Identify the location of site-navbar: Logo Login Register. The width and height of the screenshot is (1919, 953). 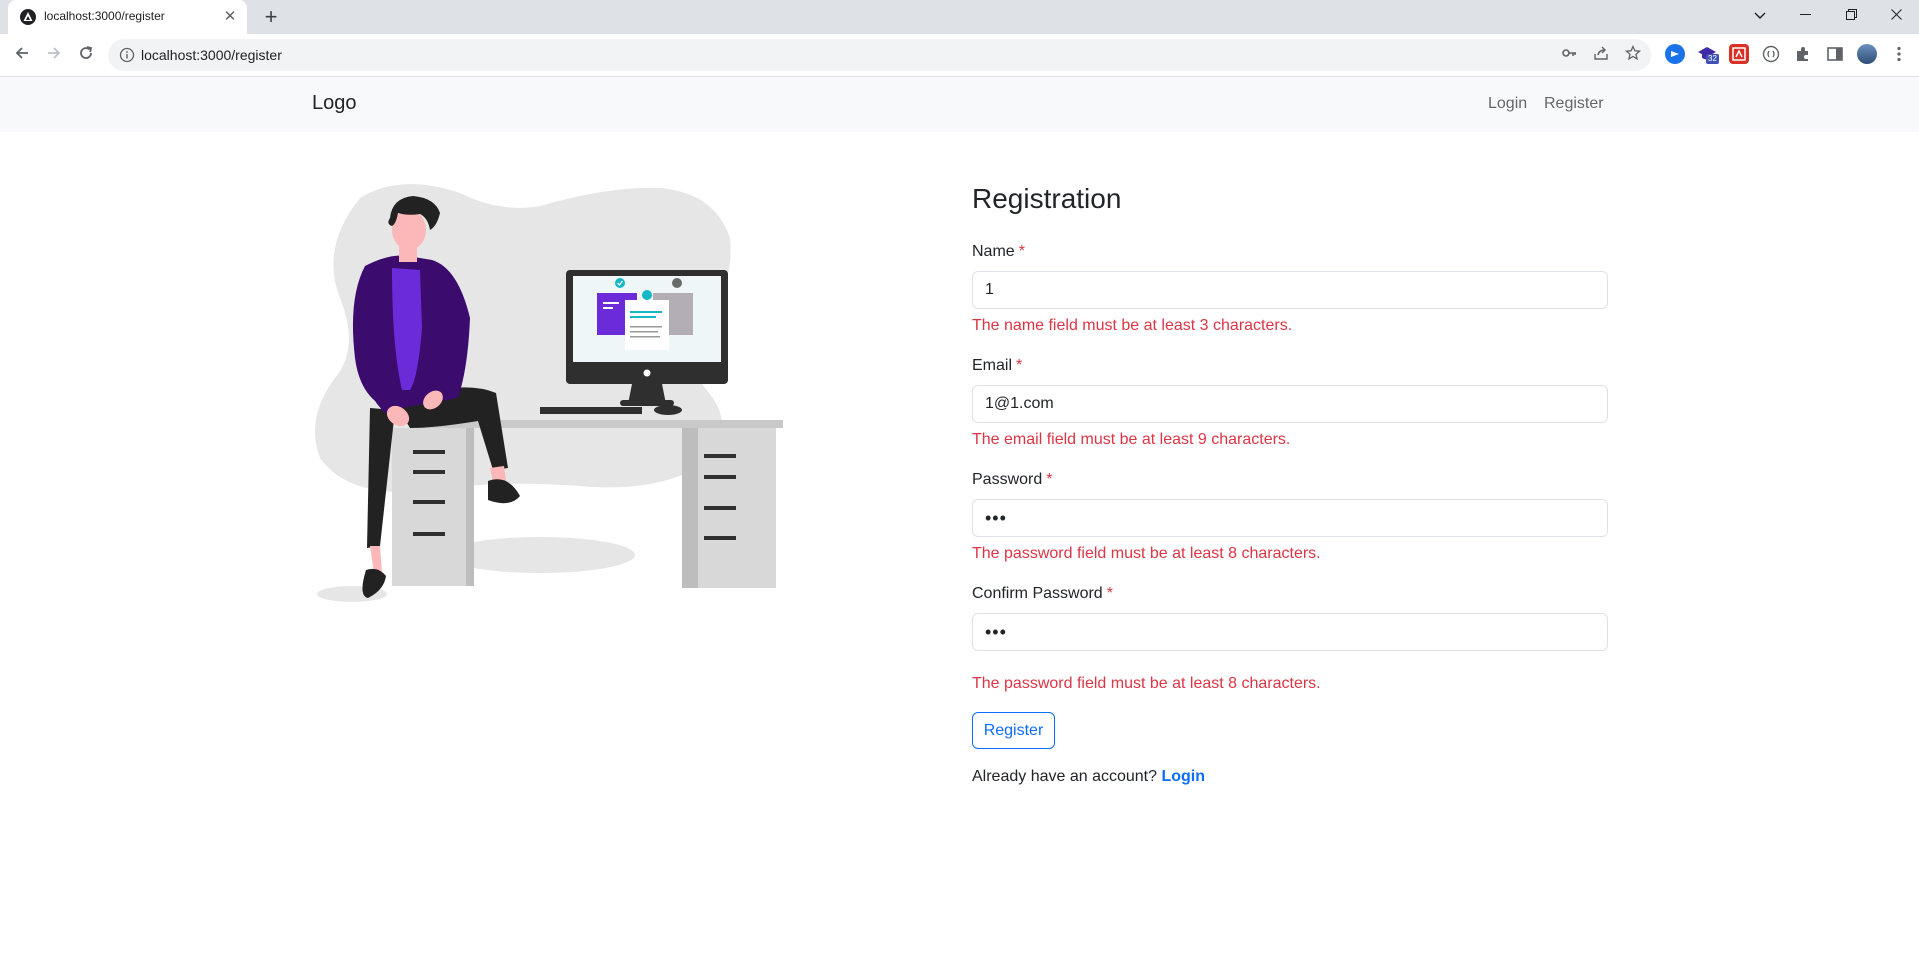
(959, 104).